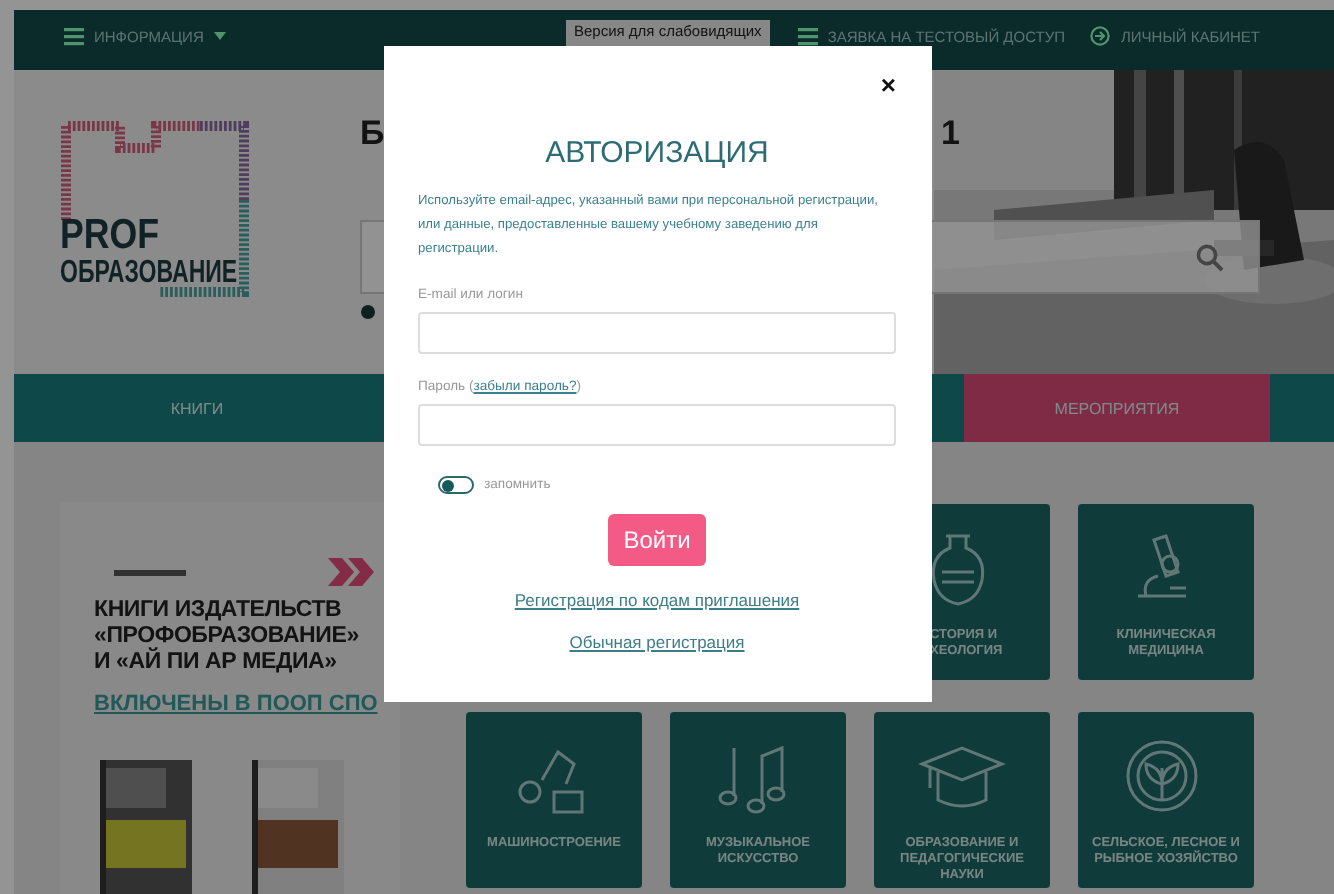 The image size is (1334, 894). Describe the element at coordinates (657, 600) in the screenshot. I see `registration-link: Регистрация по кодам приглашения` at that location.